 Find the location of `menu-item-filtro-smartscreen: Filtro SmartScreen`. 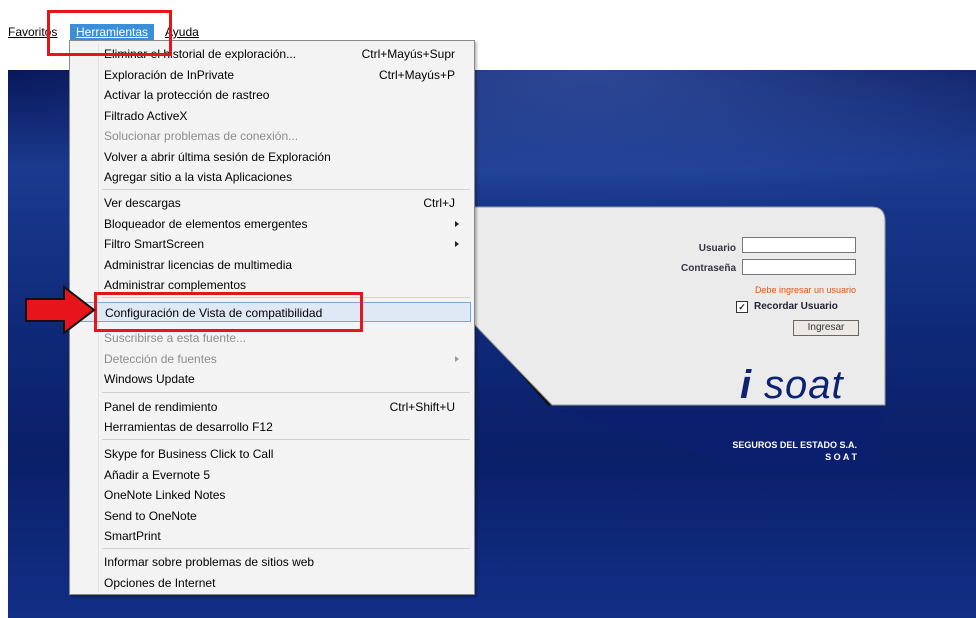

menu-item-filtro-smartscreen: Filtro SmartScreen is located at coordinates (272, 244).